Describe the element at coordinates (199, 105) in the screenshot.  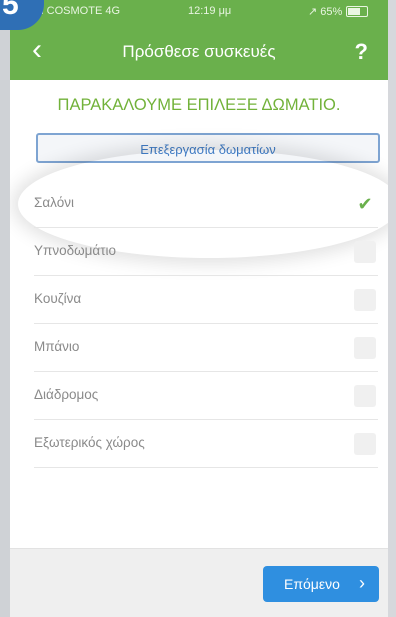
I see `select-room-prompt: ΠΑΡΑΚΑΛΟΥΜΕ ΕΠΙΛΕΞΕ ΔΩΜΑΤΙΟ.` at that location.